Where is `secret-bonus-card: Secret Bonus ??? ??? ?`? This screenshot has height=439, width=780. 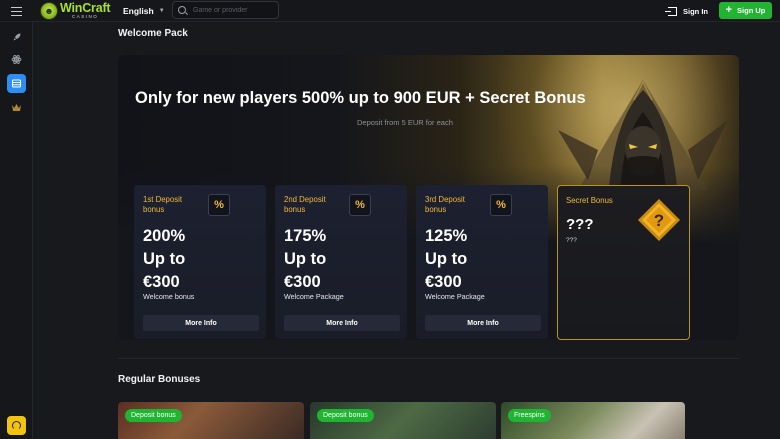
secret-bonus-card: Secret Bonus ??? ??? ? is located at coordinates (623, 262).